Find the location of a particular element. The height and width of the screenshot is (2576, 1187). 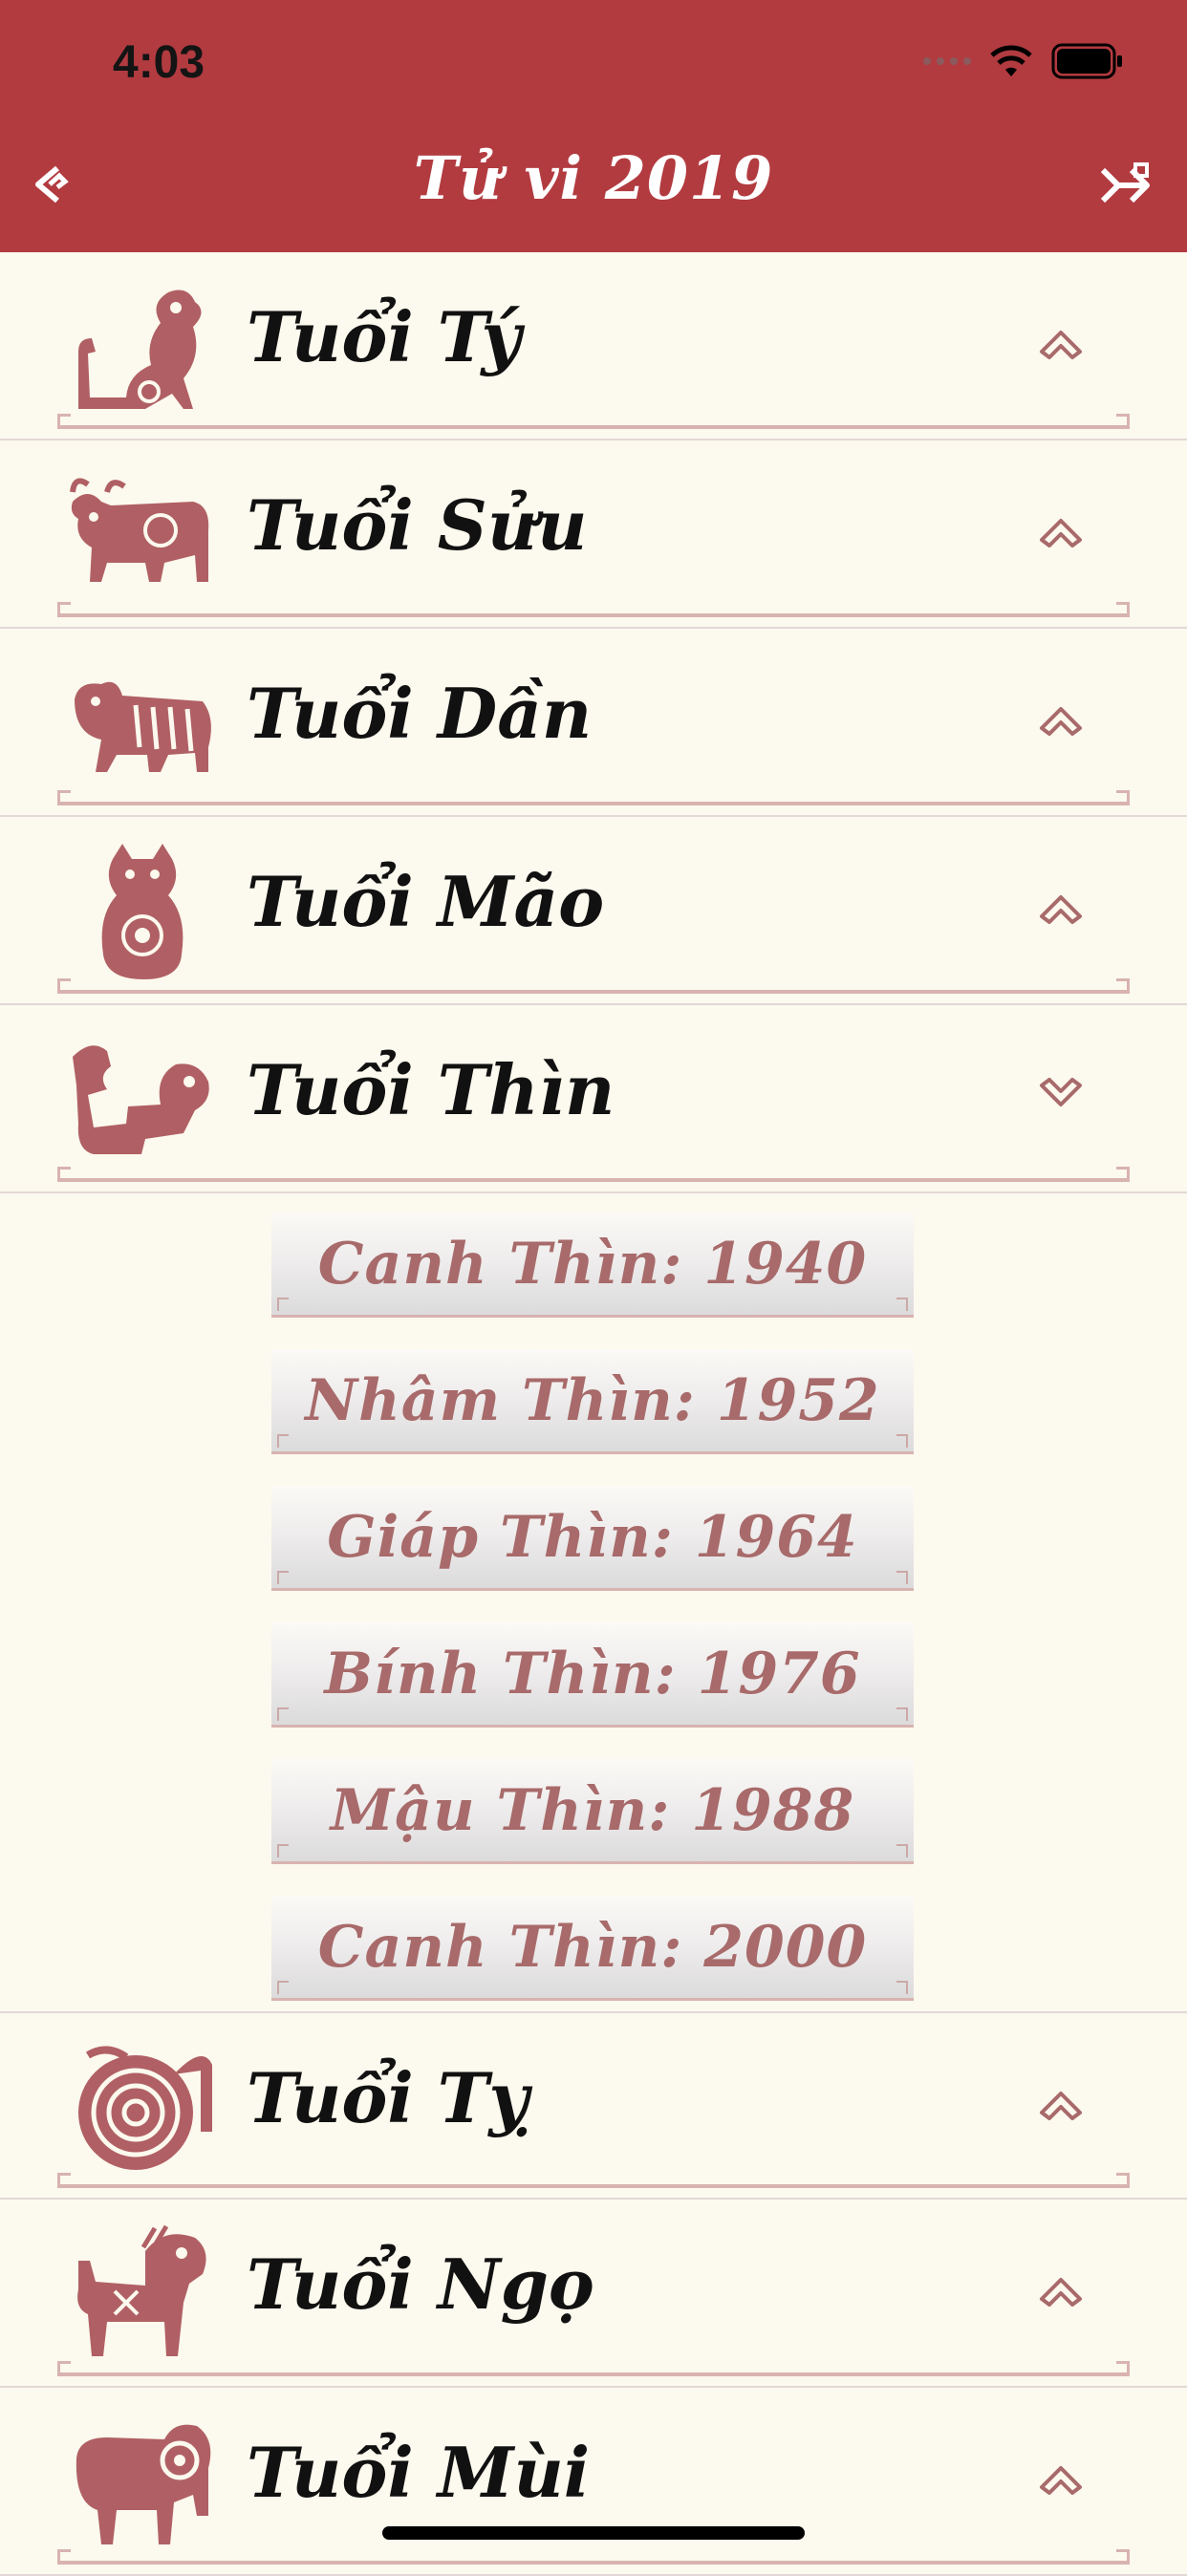

year-label: Mậu Thìn: 1988 is located at coordinates (592, 1810).